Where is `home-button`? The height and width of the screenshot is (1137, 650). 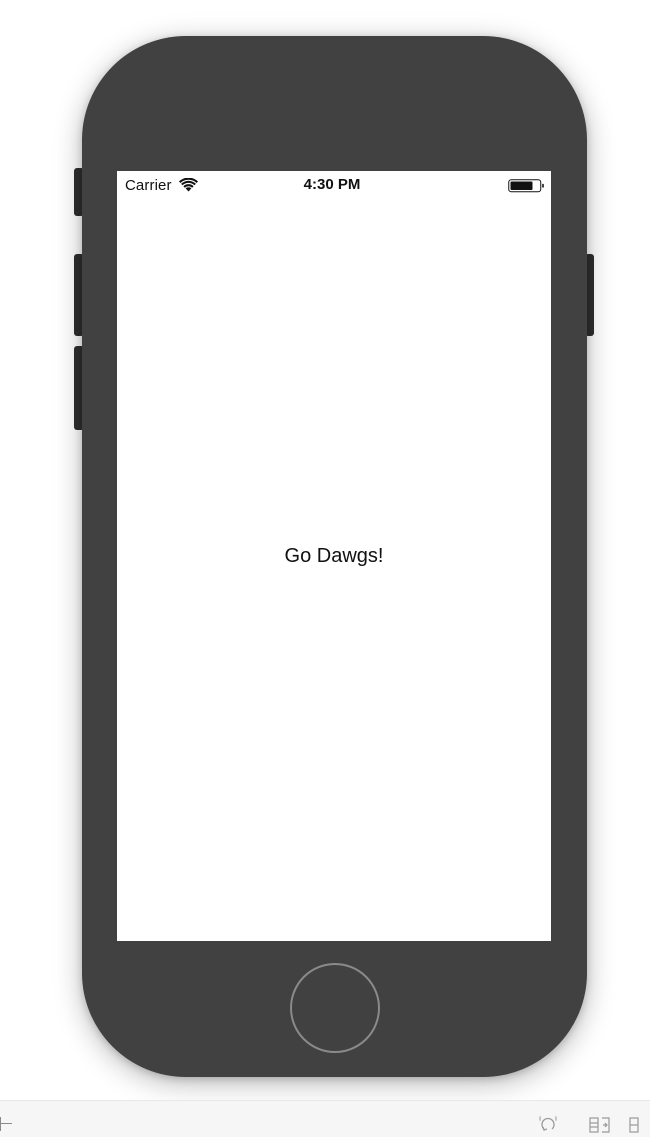 home-button is located at coordinates (335, 1008).